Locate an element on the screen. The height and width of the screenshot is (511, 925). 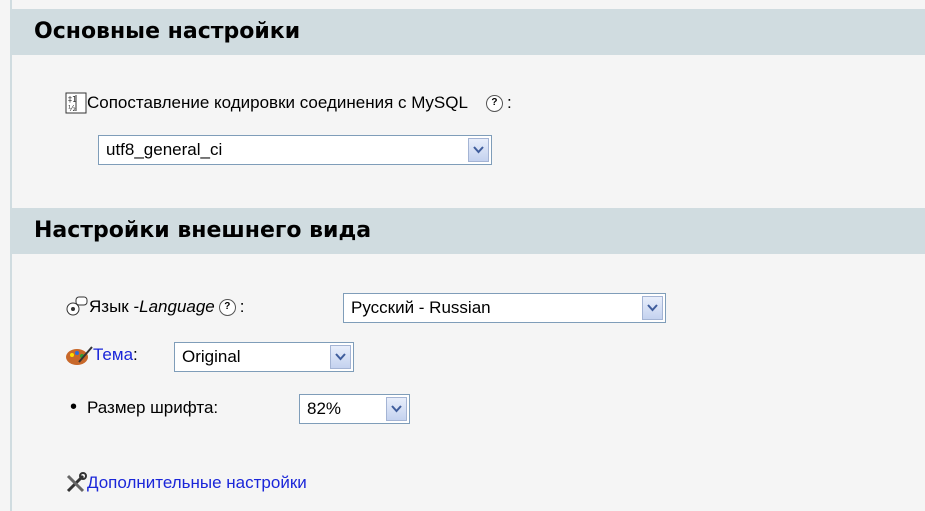
language-row: Язык - Language ? : is located at coordinates (155, 307).